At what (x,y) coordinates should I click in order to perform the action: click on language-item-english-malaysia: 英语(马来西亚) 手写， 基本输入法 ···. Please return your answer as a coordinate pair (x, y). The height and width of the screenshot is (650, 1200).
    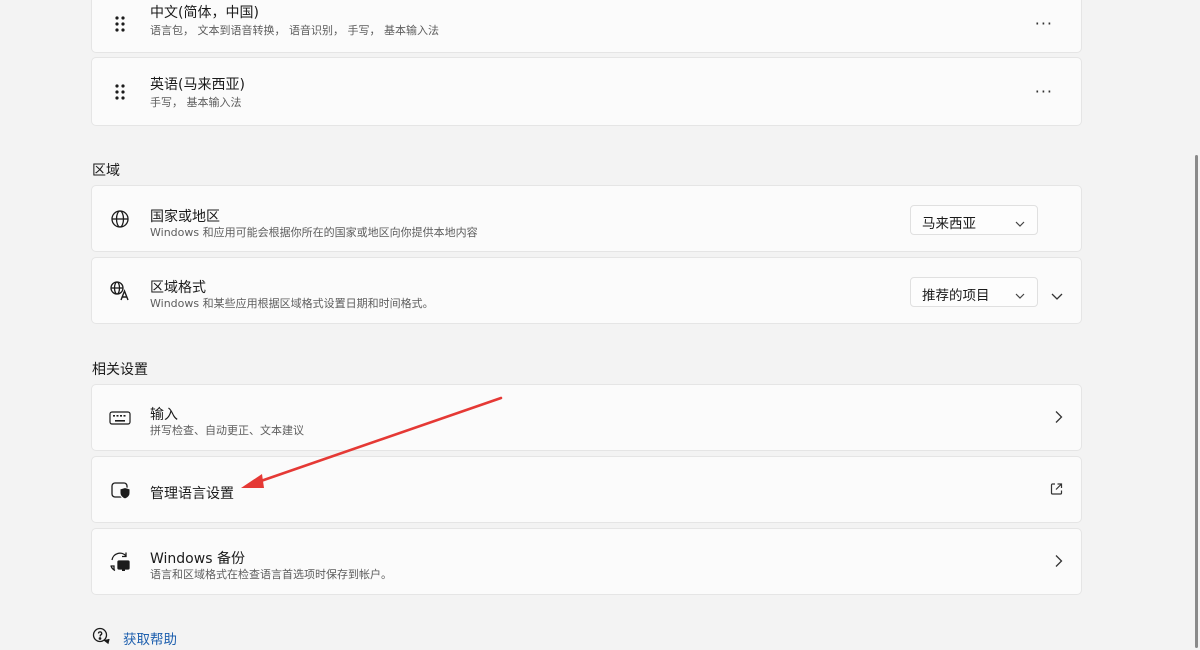
    Looking at the image, I should click on (586, 91).